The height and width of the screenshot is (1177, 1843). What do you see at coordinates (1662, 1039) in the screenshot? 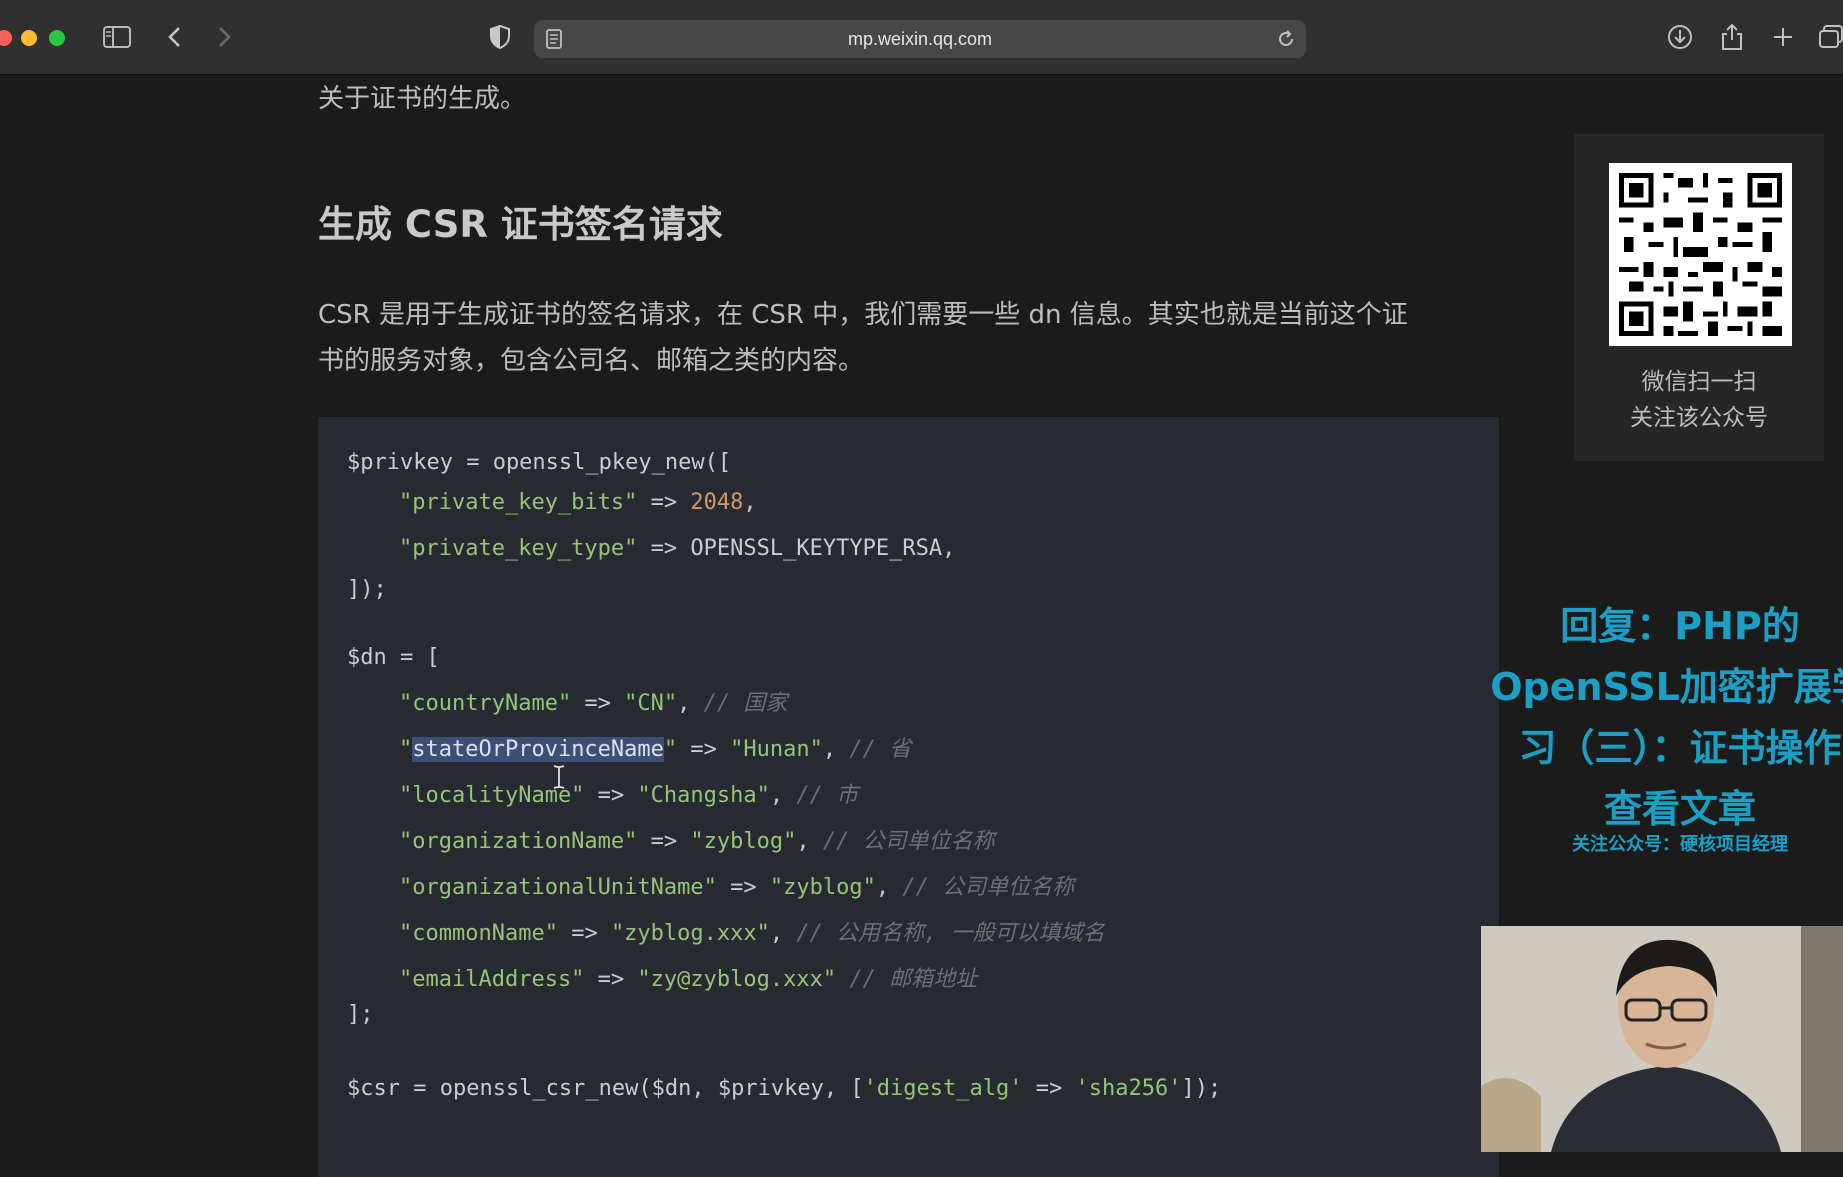
I see `webcam-feed` at bounding box center [1662, 1039].